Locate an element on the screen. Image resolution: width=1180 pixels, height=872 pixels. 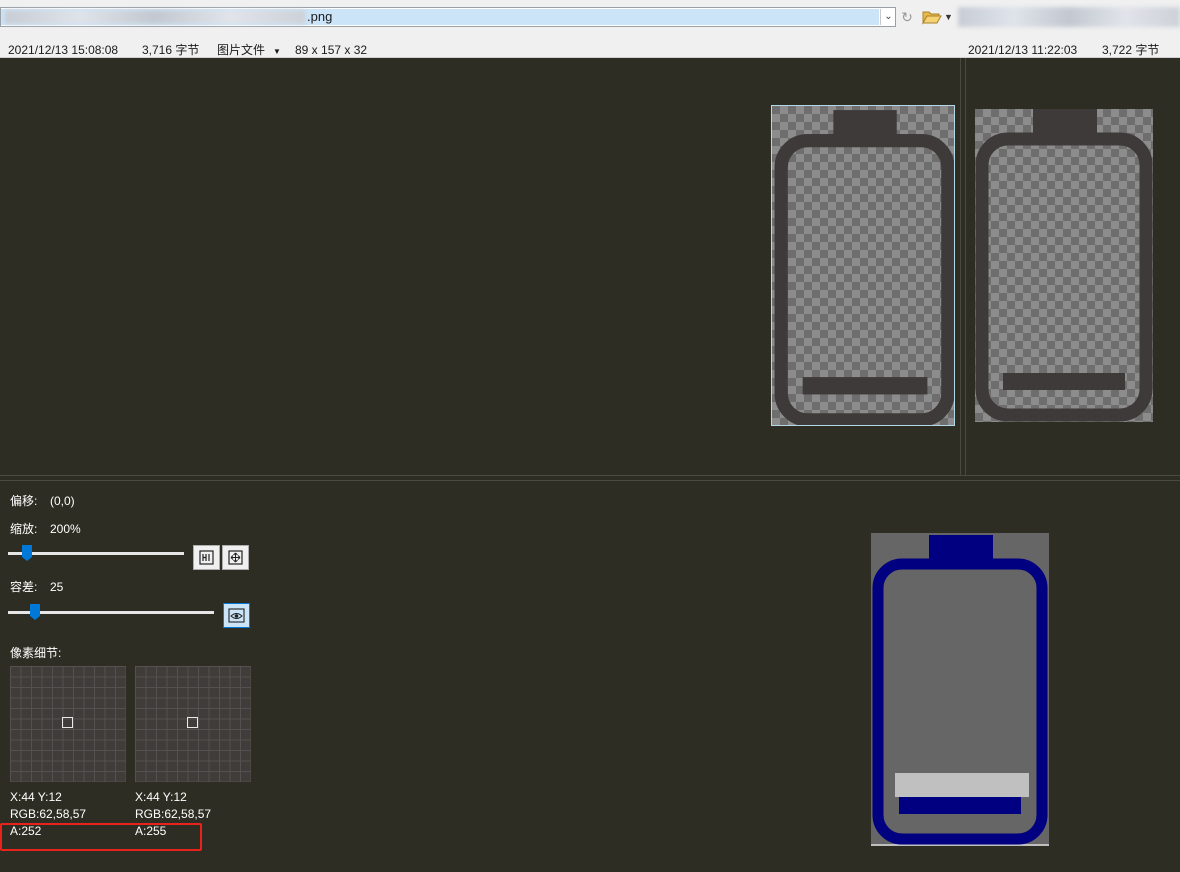
left-file-type: 图片文件 ▼ is located at coordinates (249, 51).